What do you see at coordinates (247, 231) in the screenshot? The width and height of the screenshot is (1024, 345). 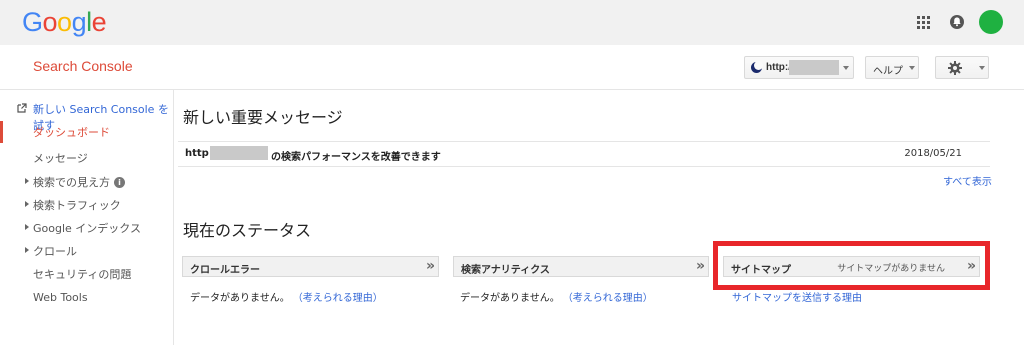 I see `status-heading: 現在のステータス` at bounding box center [247, 231].